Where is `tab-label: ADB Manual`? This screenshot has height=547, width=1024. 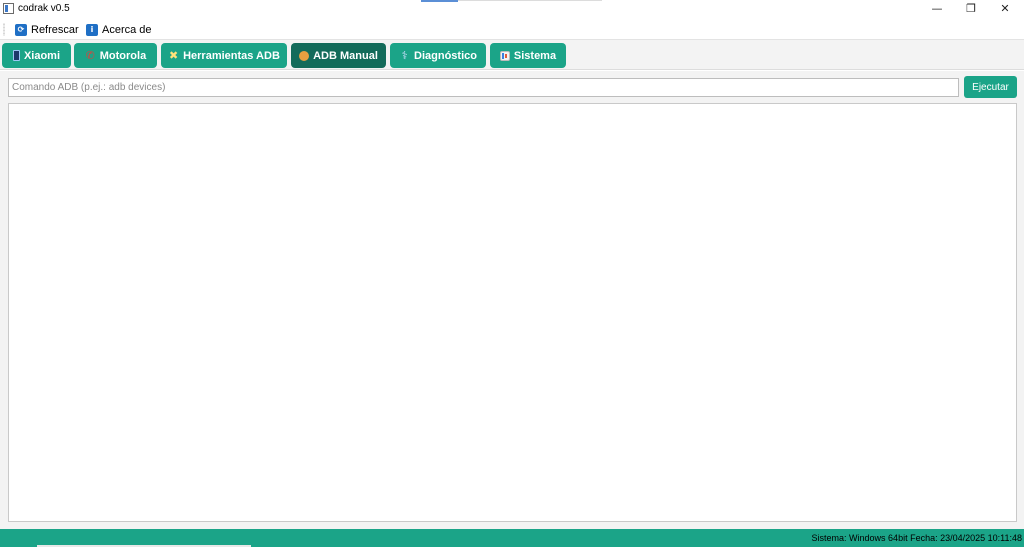 tab-label: ADB Manual is located at coordinates (345, 55).